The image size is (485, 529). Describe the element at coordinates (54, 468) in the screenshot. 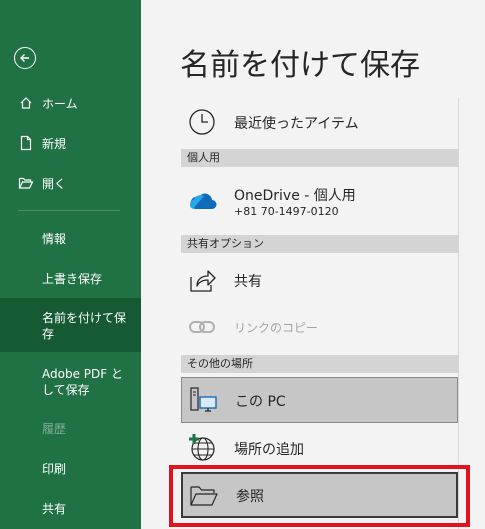

I see `sidebar-item-label: 印刷` at that location.